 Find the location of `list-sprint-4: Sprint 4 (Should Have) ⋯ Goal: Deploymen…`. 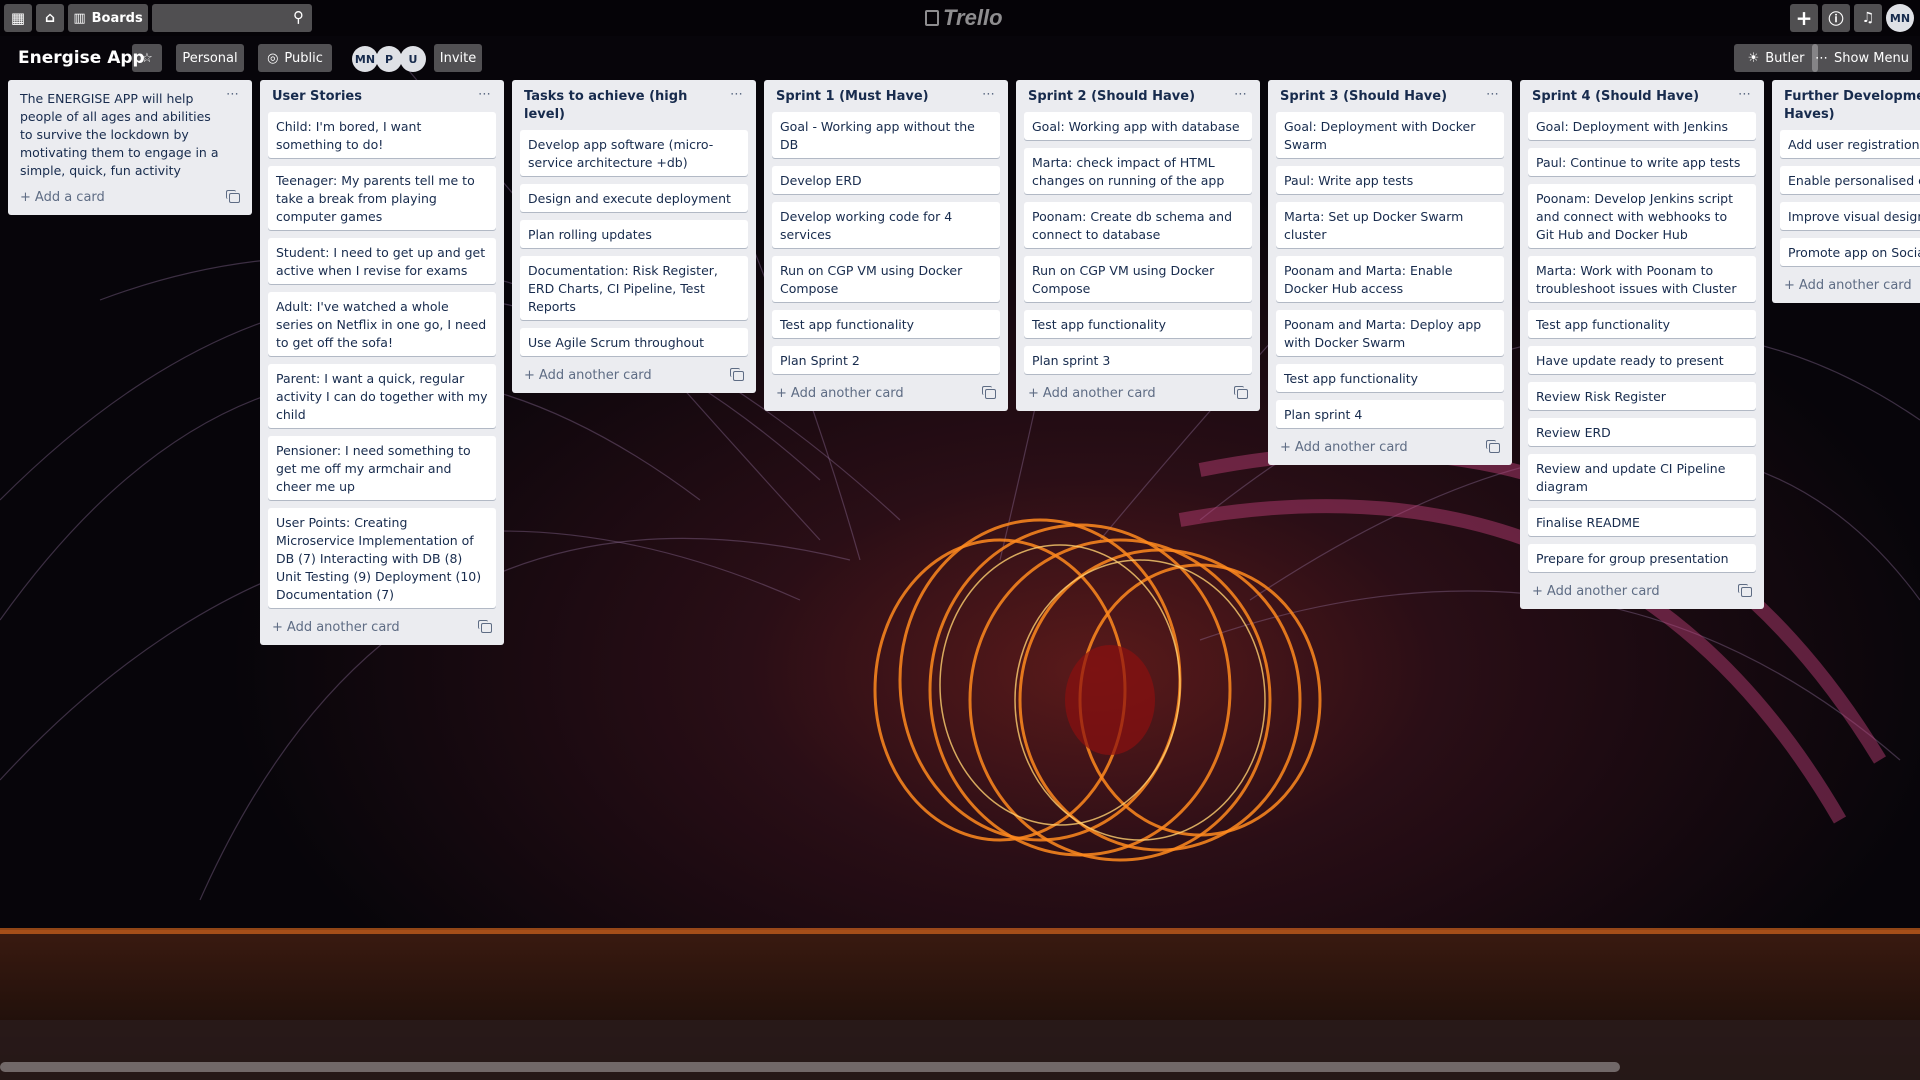

list-sprint-4: Sprint 4 (Should Have) ⋯ Goal: Deploymen… is located at coordinates (1642, 344).